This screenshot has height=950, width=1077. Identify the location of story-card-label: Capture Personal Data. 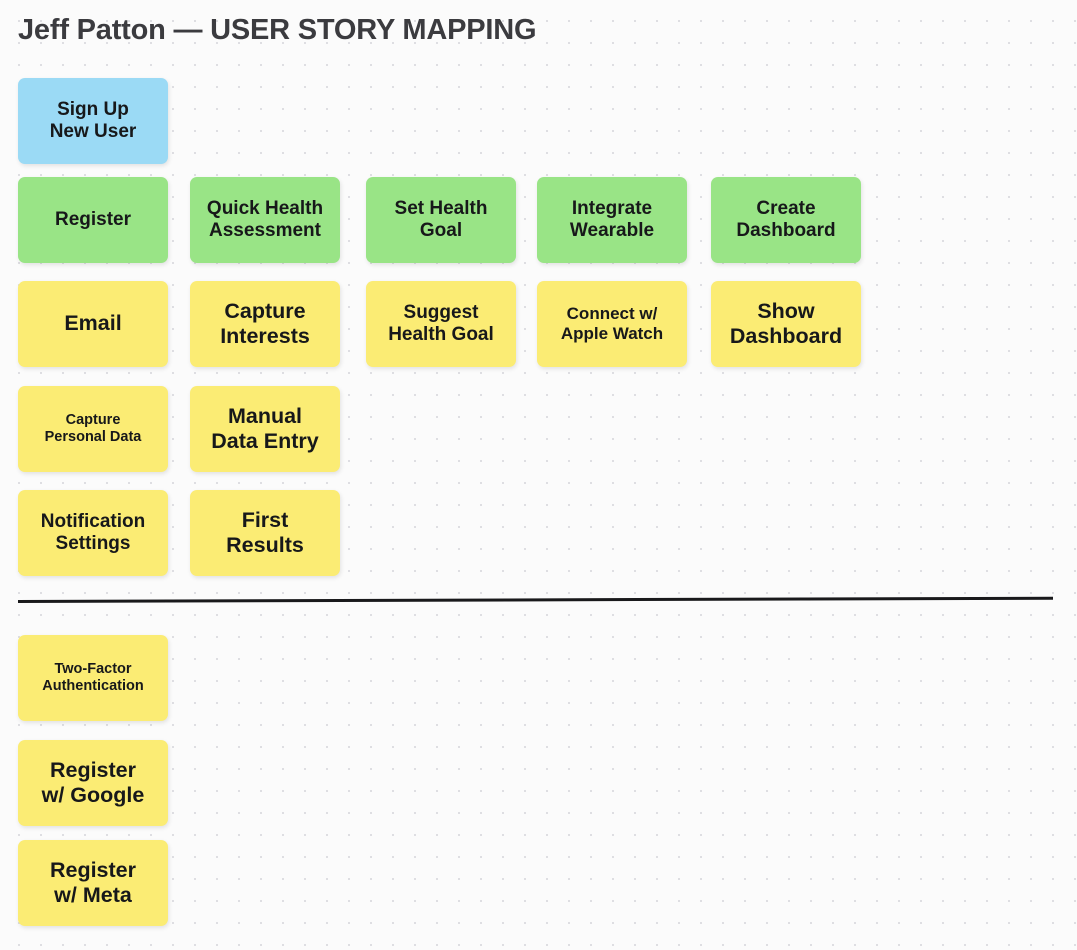
(93, 428).